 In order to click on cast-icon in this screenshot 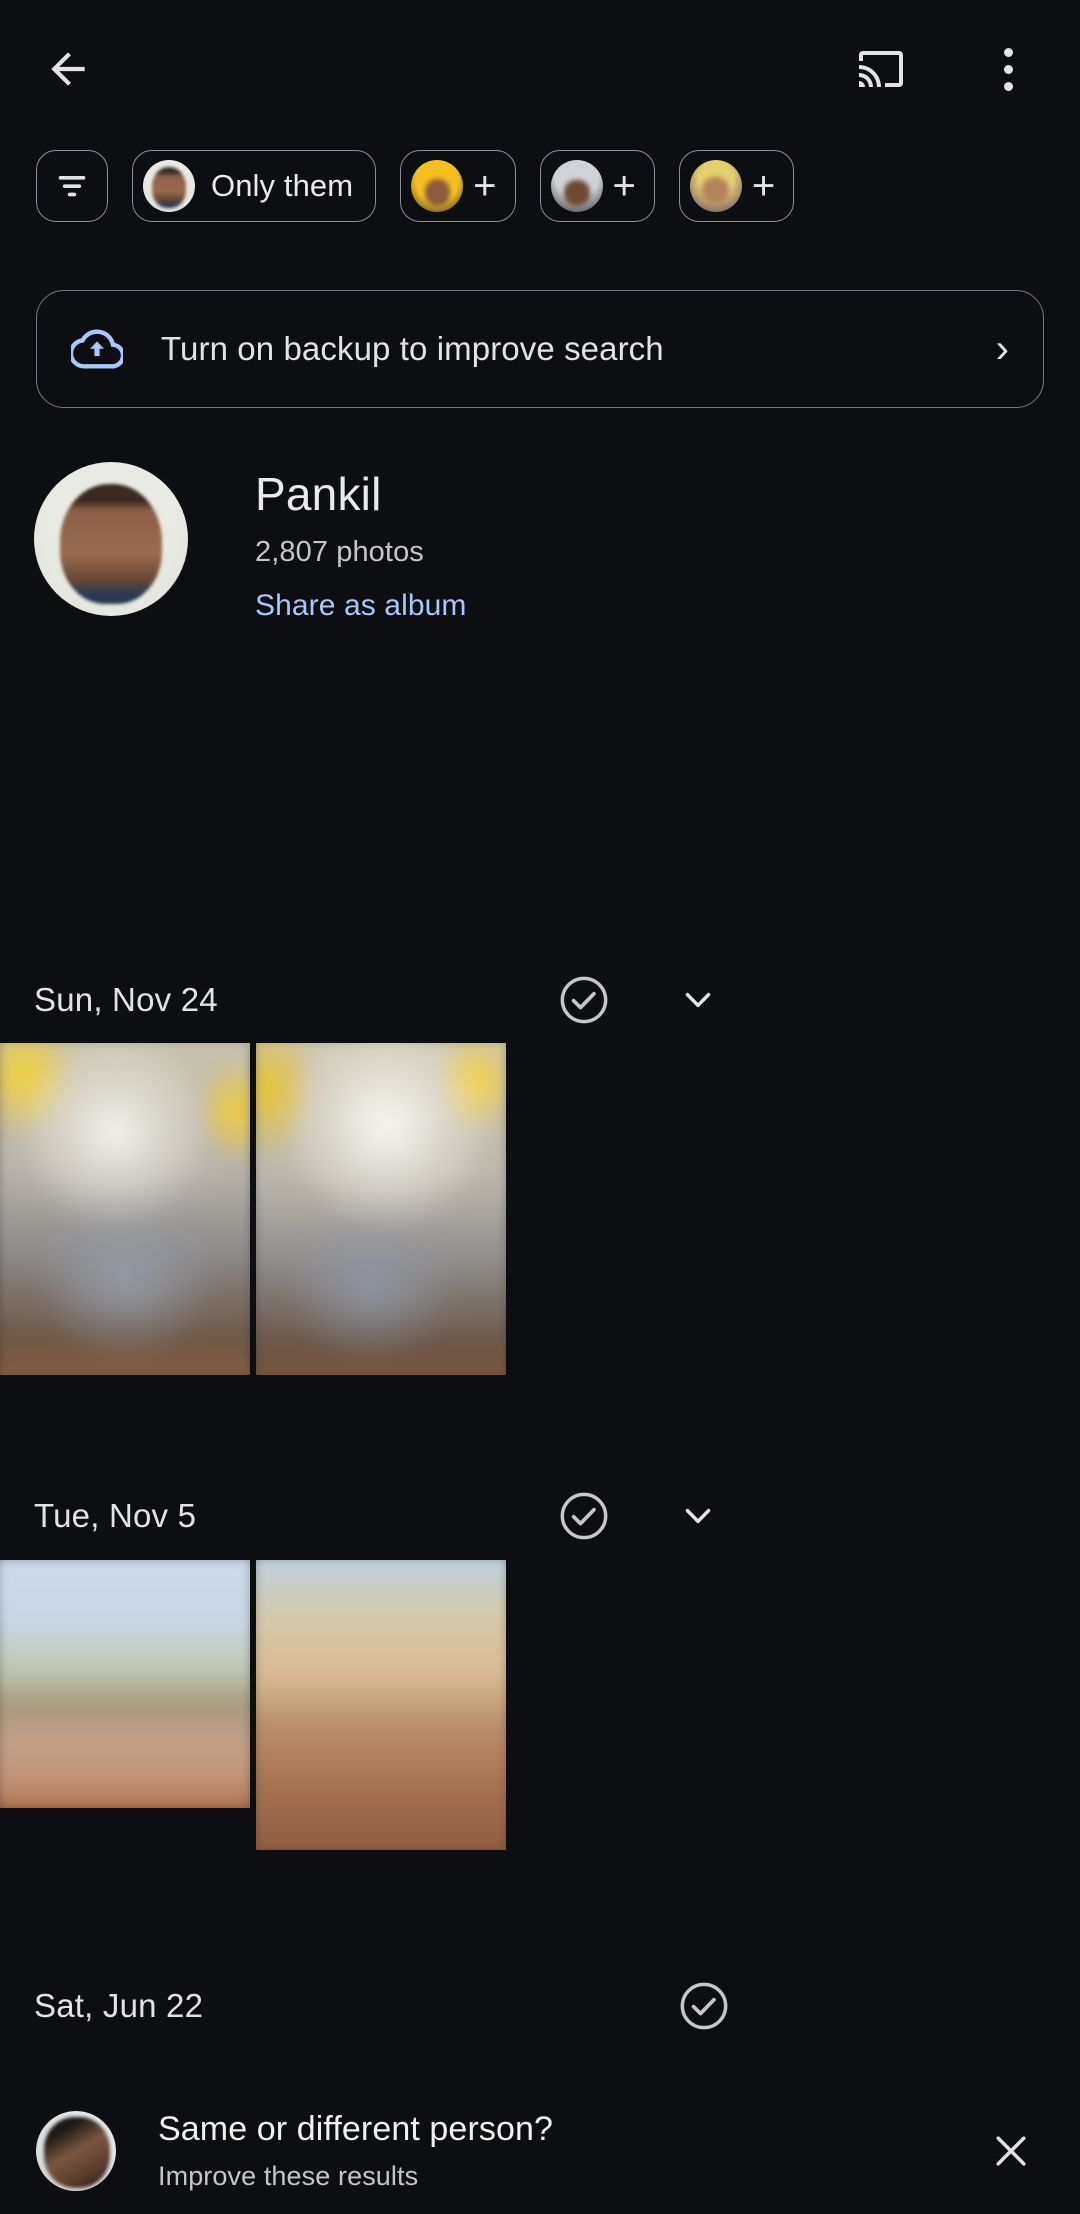, I will do `click(881, 69)`.